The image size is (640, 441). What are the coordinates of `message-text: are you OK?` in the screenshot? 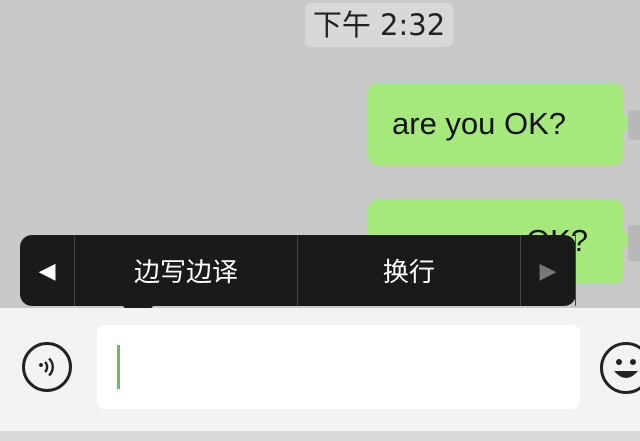 It's located at (479, 123).